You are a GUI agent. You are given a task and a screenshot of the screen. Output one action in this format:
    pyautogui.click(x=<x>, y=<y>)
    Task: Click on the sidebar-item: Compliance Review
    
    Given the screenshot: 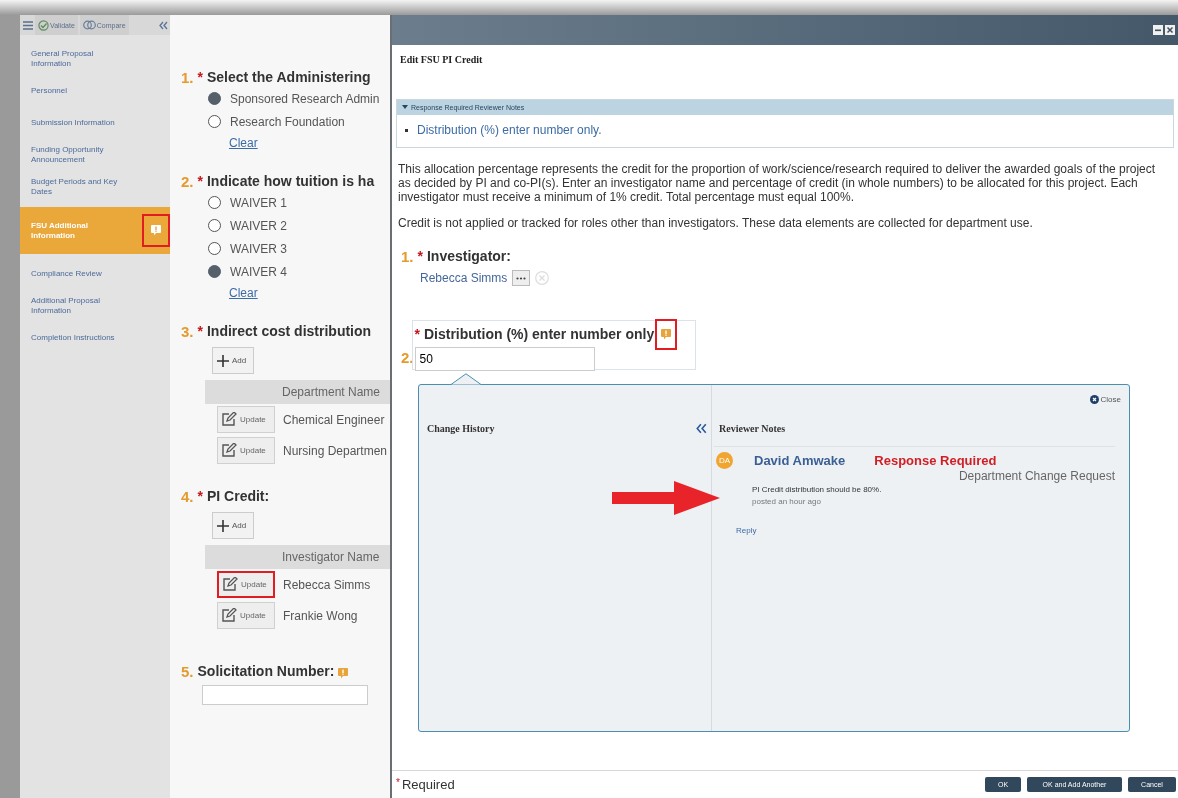 What is the action you would take?
    pyautogui.click(x=95, y=274)
    